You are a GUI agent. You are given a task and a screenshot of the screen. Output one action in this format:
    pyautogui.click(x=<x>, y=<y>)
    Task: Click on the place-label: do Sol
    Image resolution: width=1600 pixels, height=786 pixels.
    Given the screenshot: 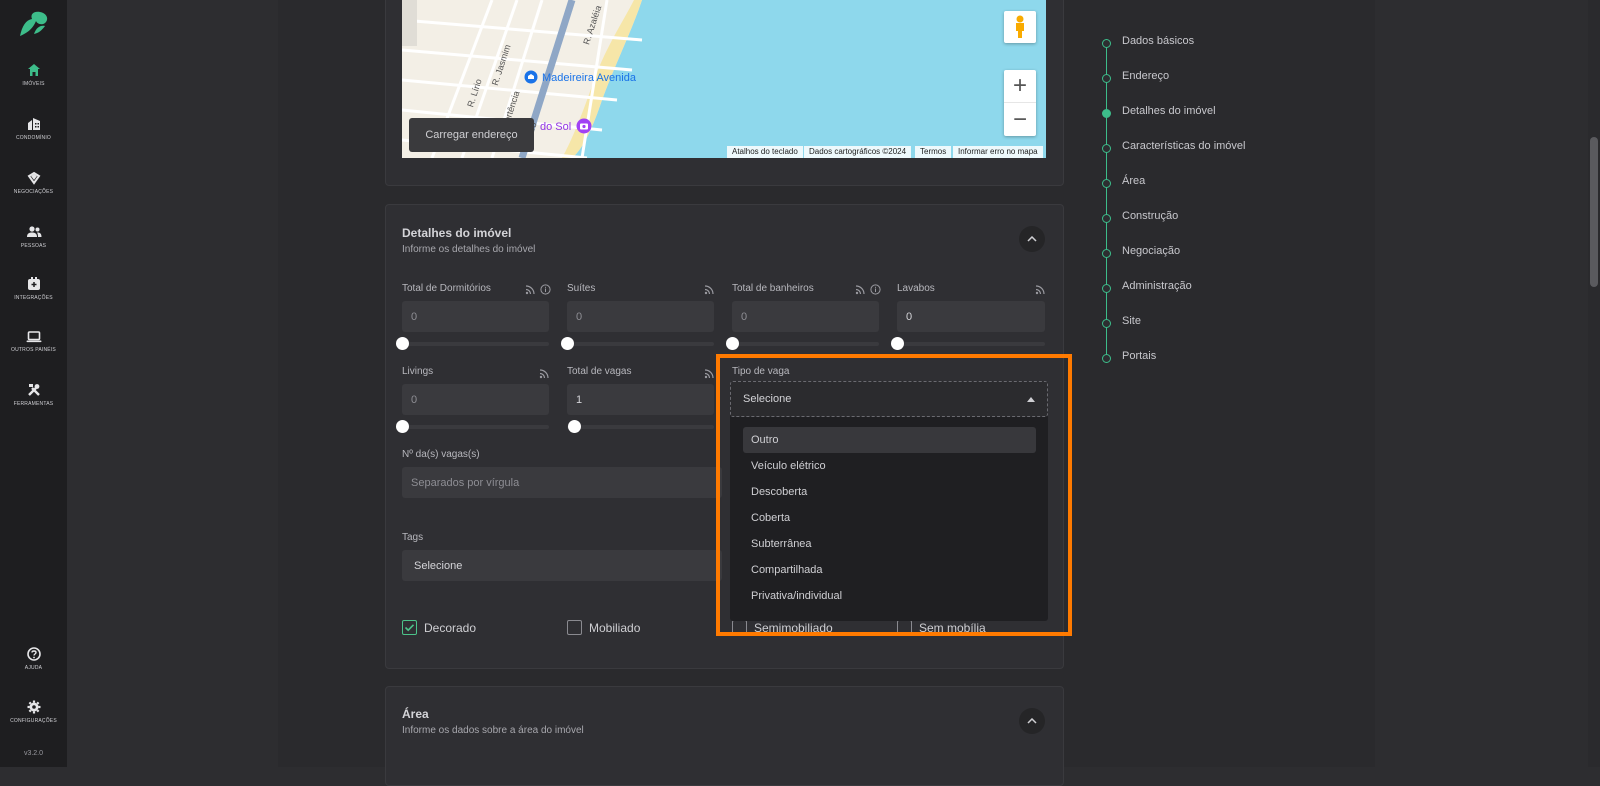 What is the action you would take?
    pyautogui.click(x=556, y=127)
    